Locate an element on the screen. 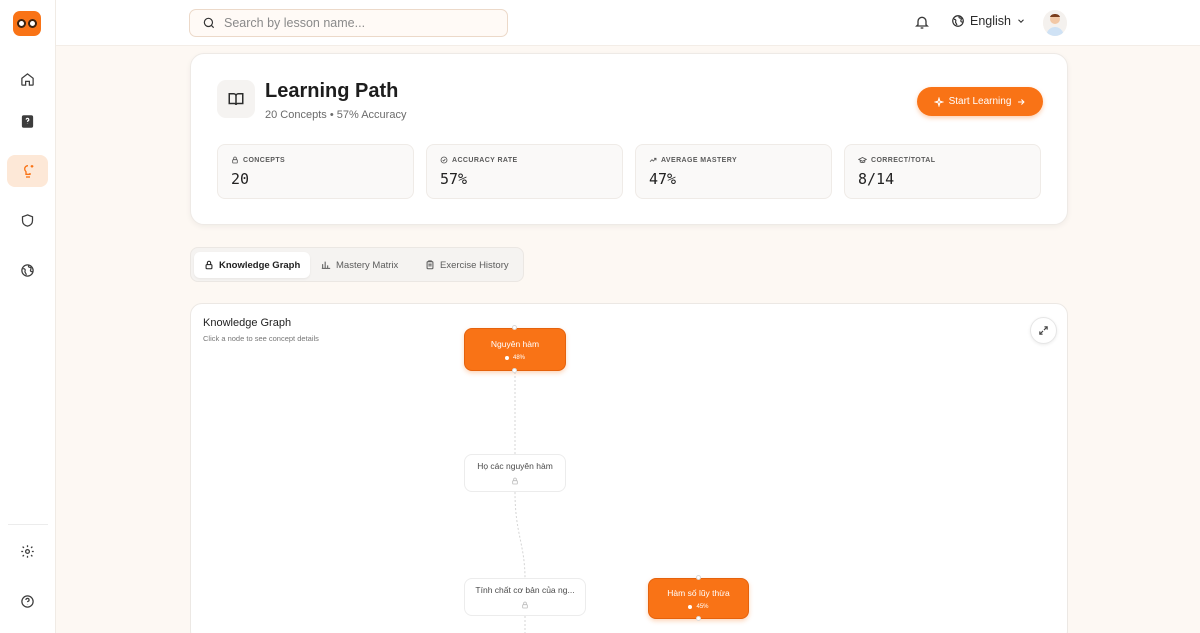  node-label: Hàm số lũy thừa is located at coordinates (698, 592).